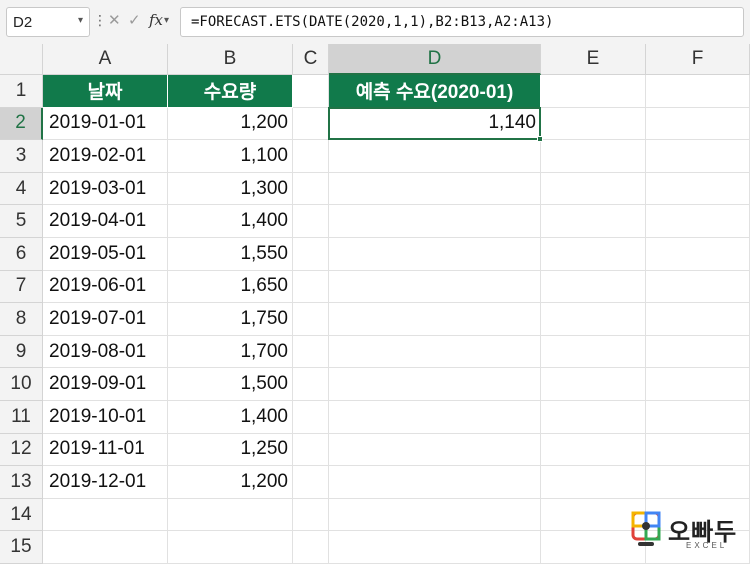 The image size is (750, 567). Describe the element at coordinates (105, 221) in the screenshot. I see `cell-a5: 2019-04-01` at that location.